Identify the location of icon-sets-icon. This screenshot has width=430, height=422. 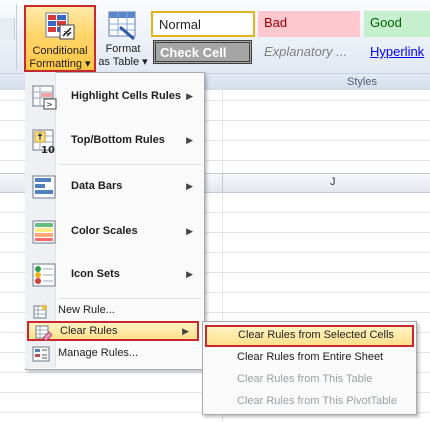
(44, 275).